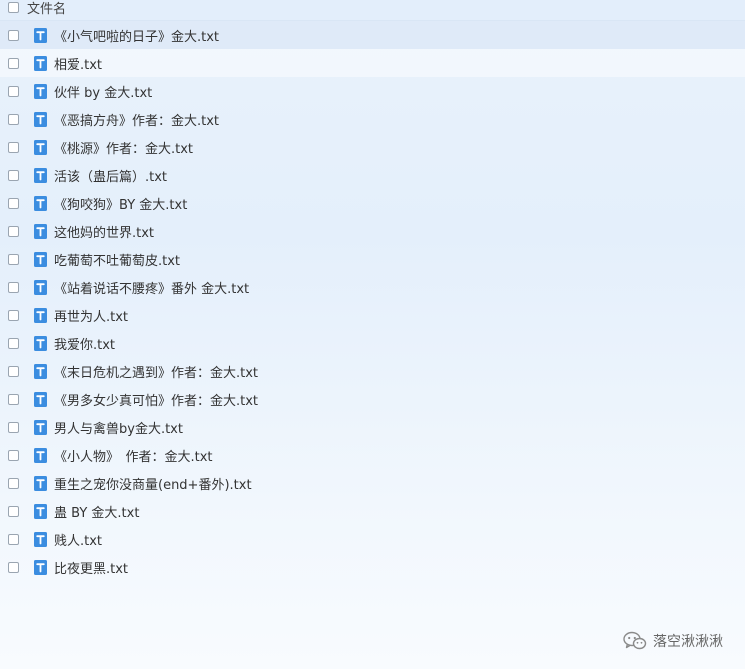 The width and height of the screenshot is (745, 669). I want to click on file-row: 活该（蛊后篇）.txt, so click(372, 175).